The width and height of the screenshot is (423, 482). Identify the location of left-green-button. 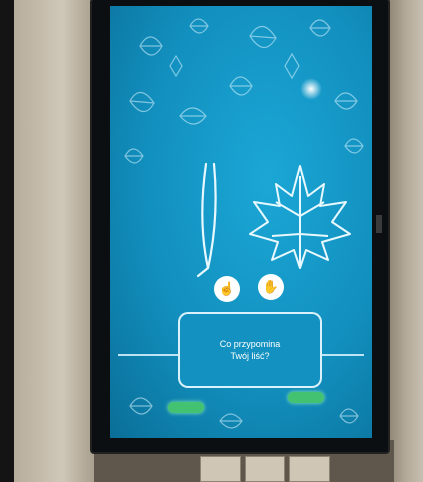
(186, 407).